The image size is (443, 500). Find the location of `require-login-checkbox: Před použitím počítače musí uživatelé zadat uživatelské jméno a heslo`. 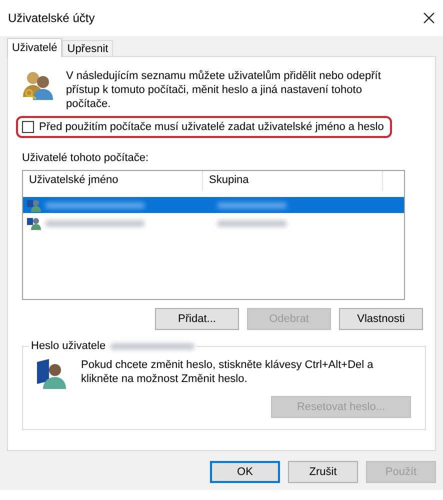

require-login-checkbox: Před použitím počítače musí uživatelé zadat uživatelské jméno a heslo is located at coordinates (204, 127).